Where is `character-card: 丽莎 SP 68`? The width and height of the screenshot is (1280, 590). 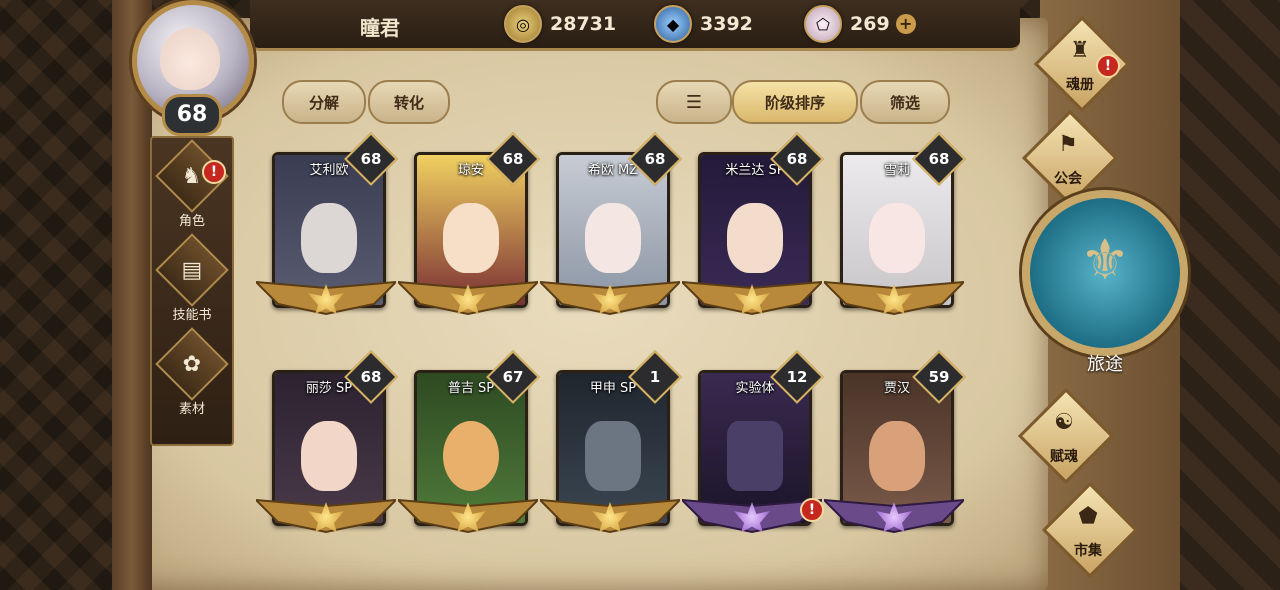 character-card: 丽莎 SP 68 is located at coordinates (327, 442).